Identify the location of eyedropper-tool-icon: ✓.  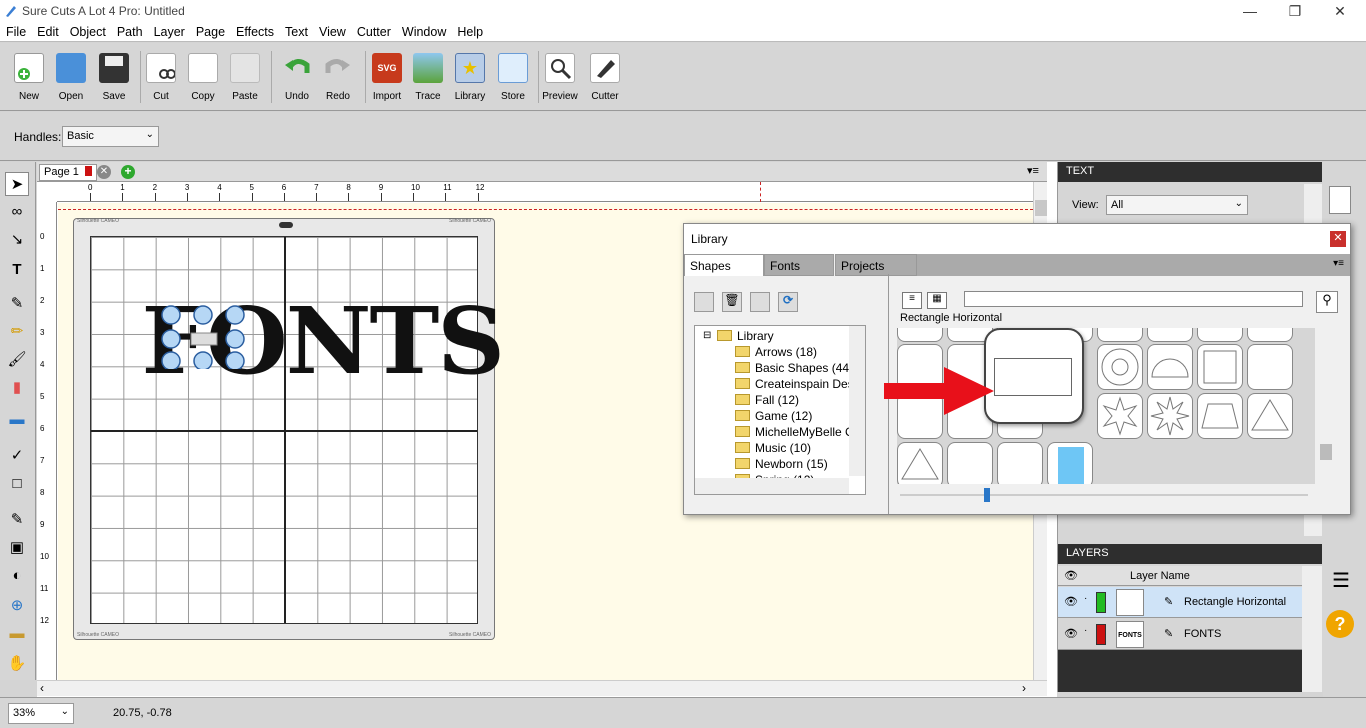
(17, 456).